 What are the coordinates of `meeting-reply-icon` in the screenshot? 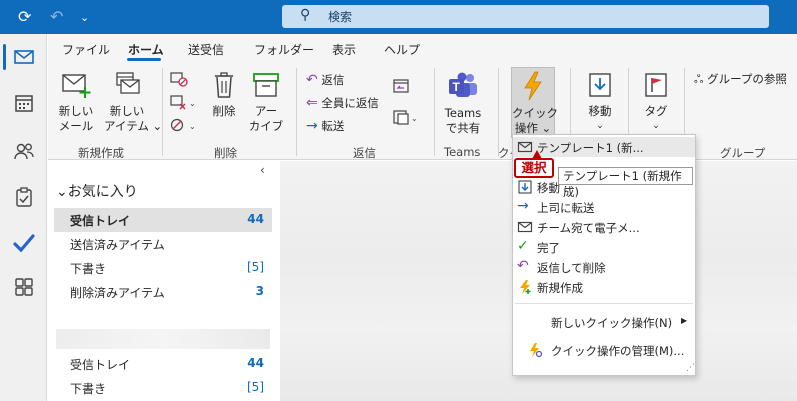 It's located at (401, 86).